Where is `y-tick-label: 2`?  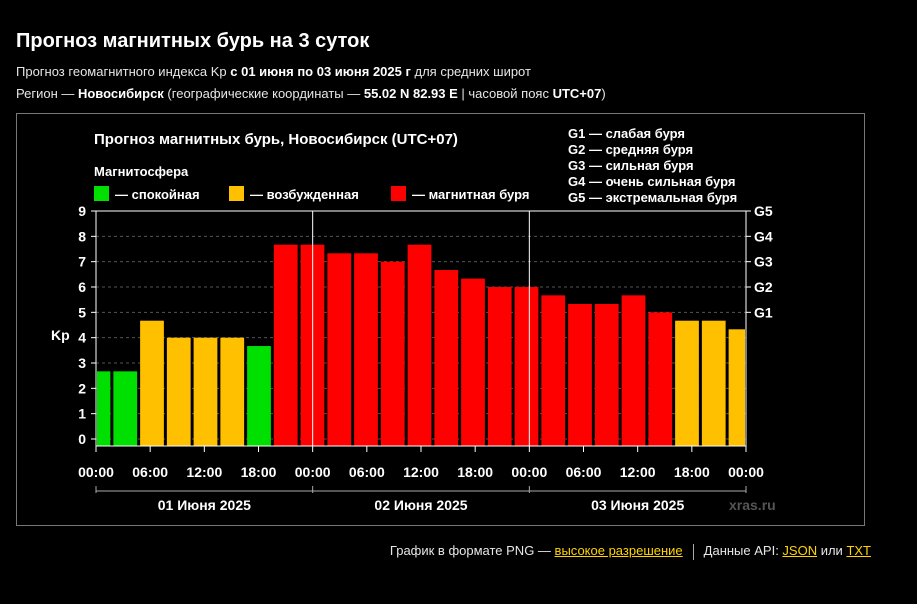 y-tick-label: 2 is located at coordinates (82, 388).